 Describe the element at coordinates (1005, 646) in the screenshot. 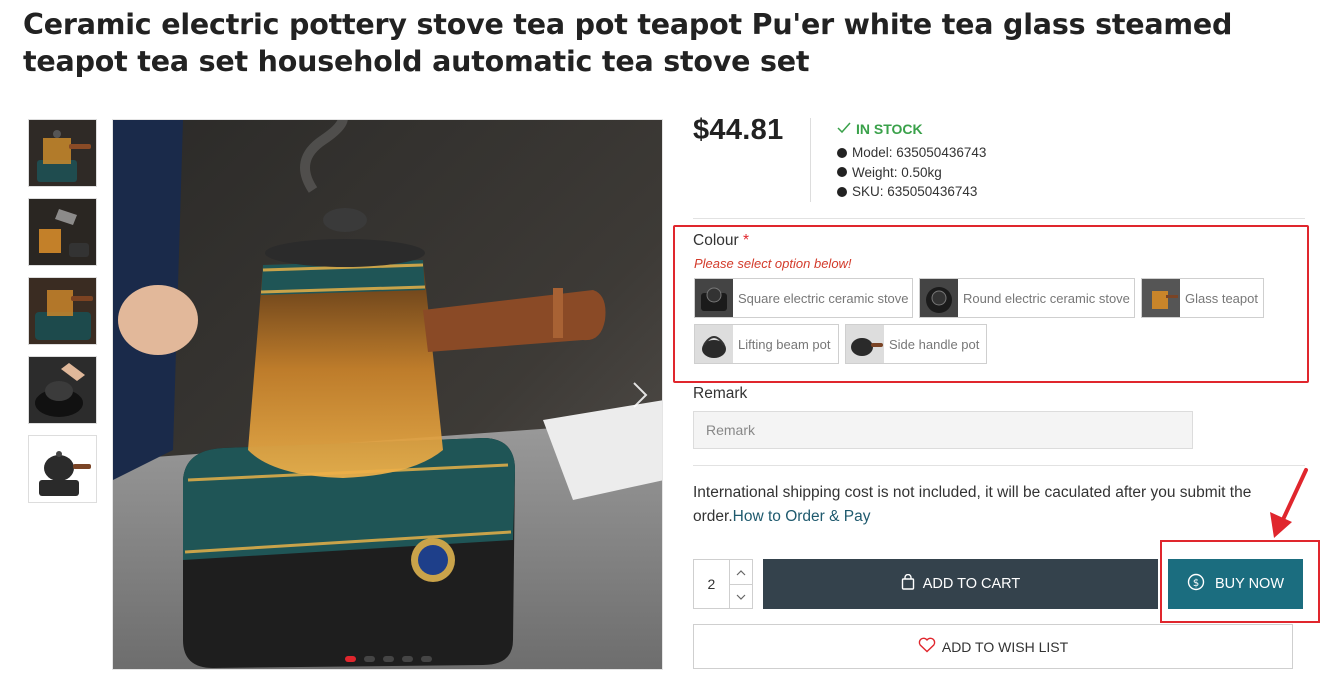

I see `wish-list-label: ADD TO WISH LIST` at that location.